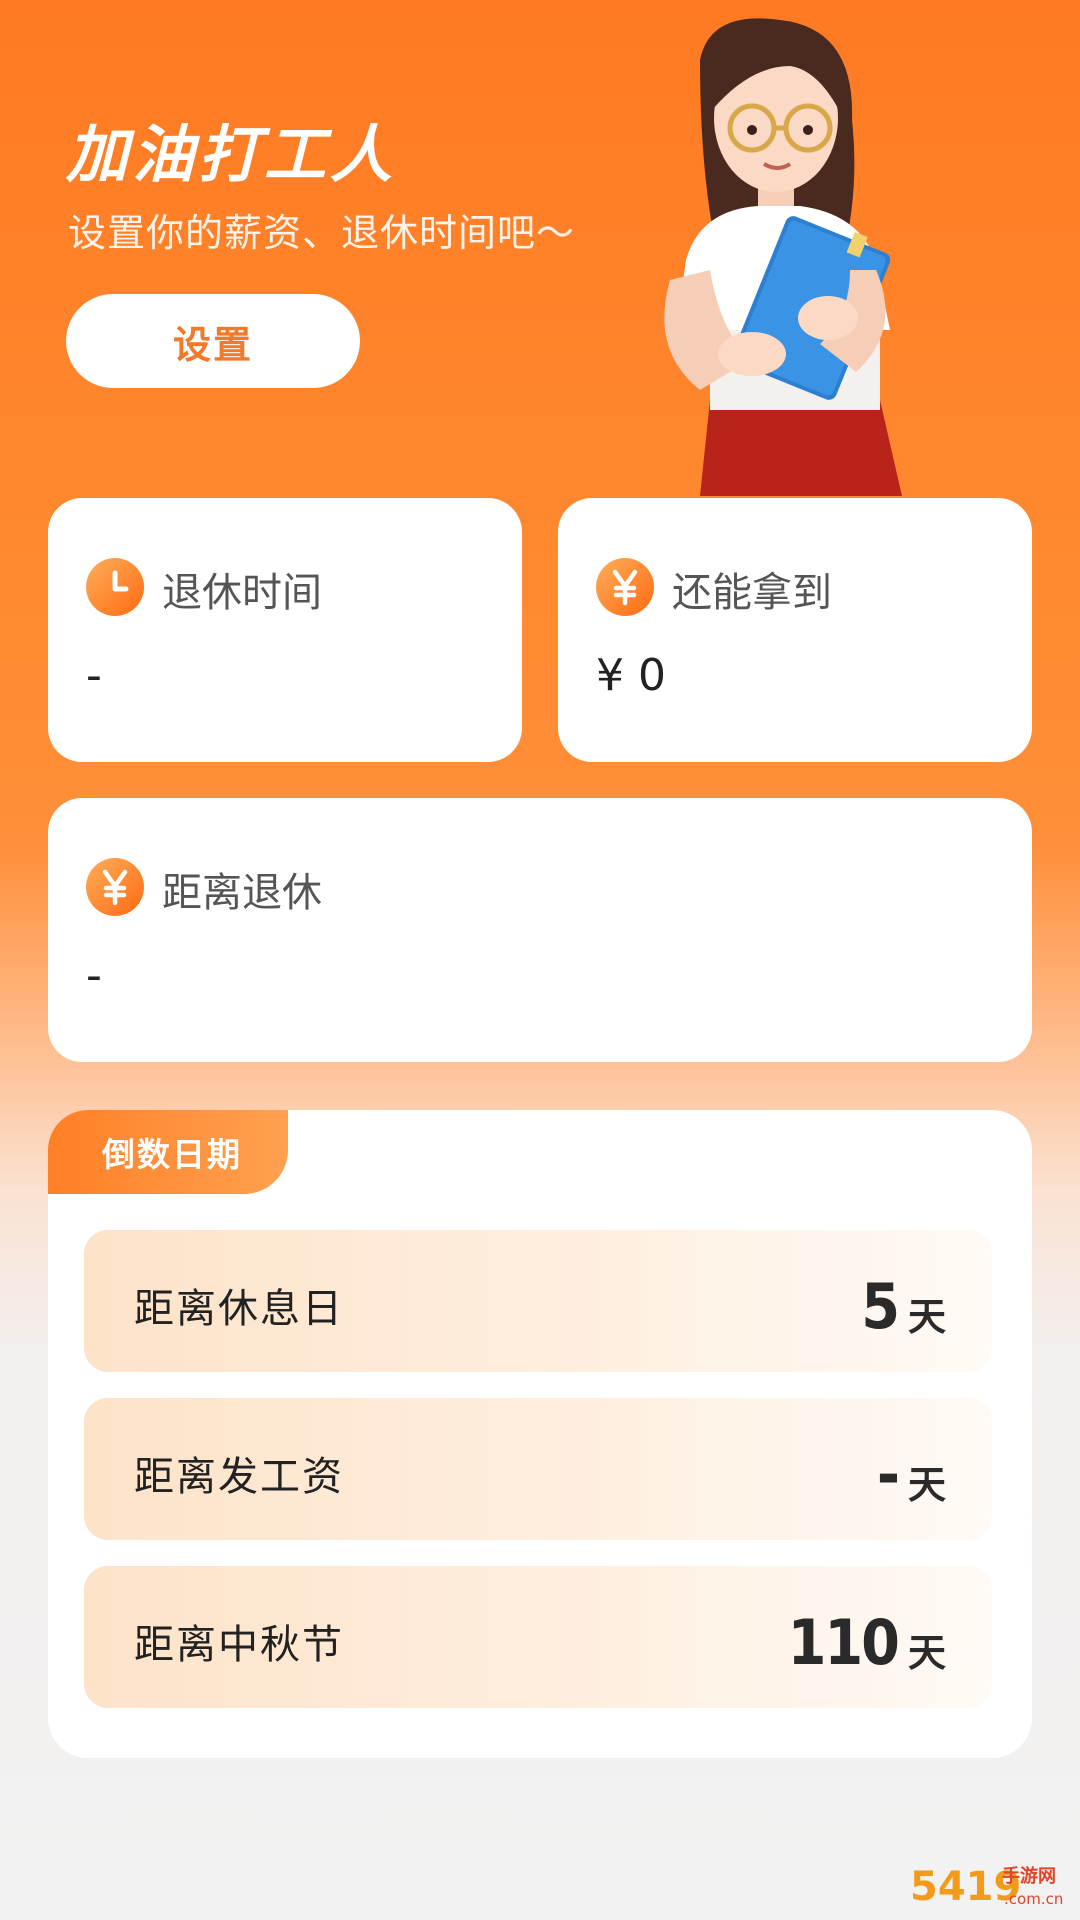 The width and height of the screenshot is (1080, 1920). I want to click on countdown-row-label: 距离中秋节, so click(239, 1645).